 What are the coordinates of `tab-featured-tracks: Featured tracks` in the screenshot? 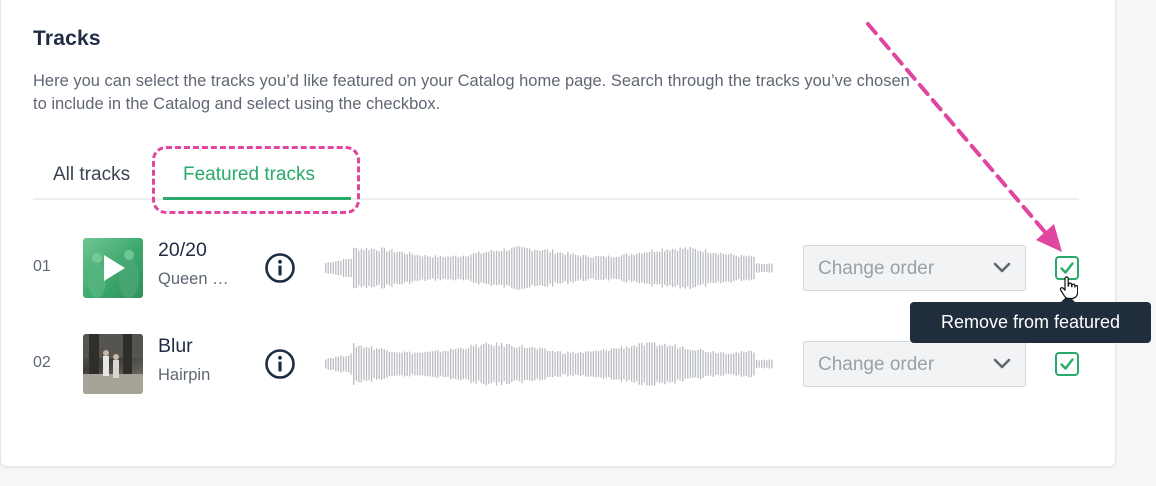 It's located at (249, 175).